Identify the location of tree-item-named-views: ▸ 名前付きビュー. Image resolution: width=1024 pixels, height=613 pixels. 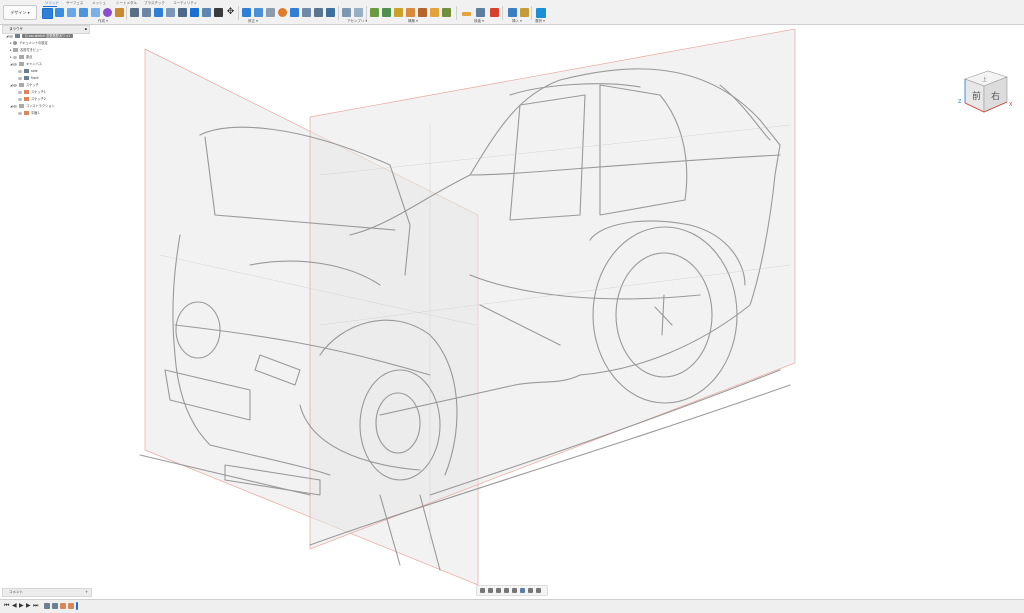
(26, 50).